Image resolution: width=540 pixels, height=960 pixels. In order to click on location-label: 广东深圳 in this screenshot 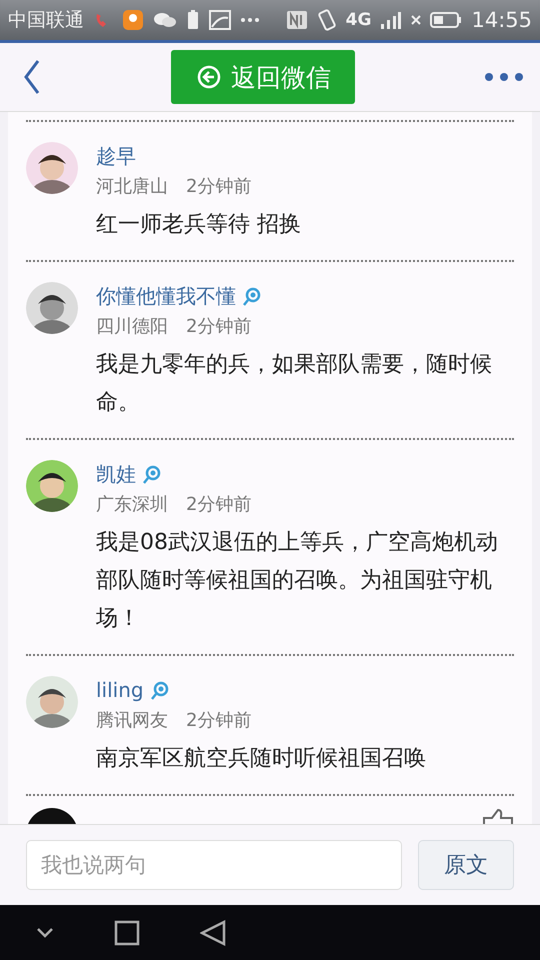, I will do `click(132, 504)`.